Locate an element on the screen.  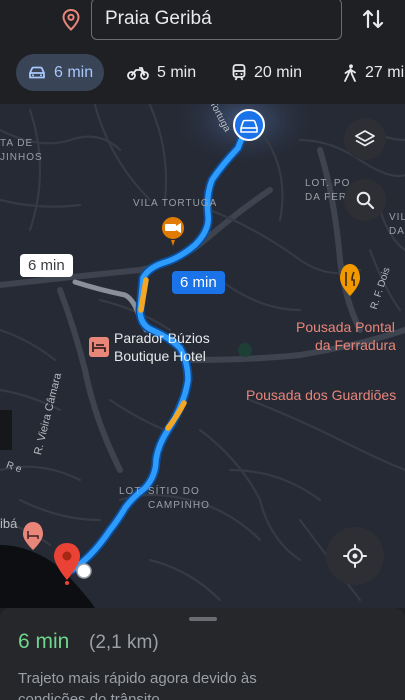
mode-tab-transit: 20 min is located at coordinates (267, 72).